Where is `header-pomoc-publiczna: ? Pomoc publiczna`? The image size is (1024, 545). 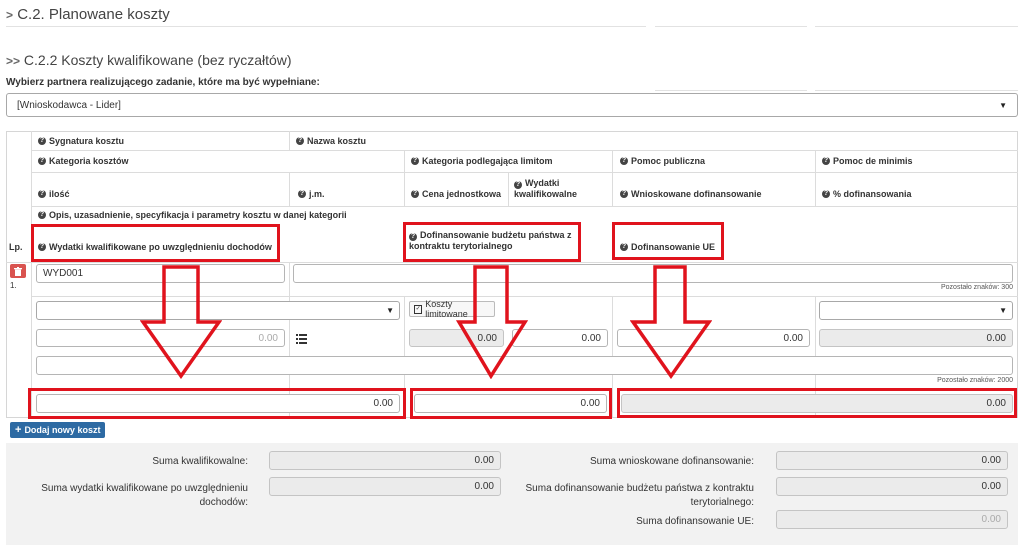
header-pomoc-publiczna: ? Pomoc publiczna is located at coordinates (662, 161).